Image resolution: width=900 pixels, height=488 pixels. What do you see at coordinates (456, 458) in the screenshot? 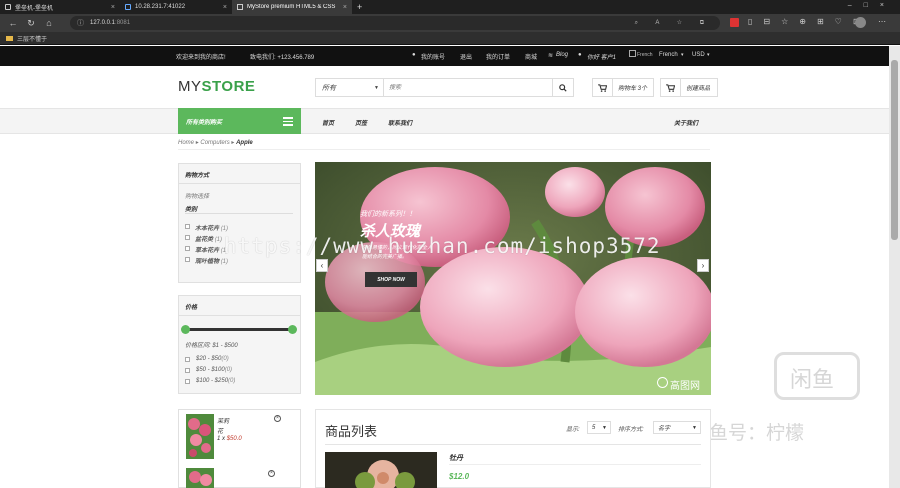
I see `product-name: 牡丹` at bounding box center [456, 458].